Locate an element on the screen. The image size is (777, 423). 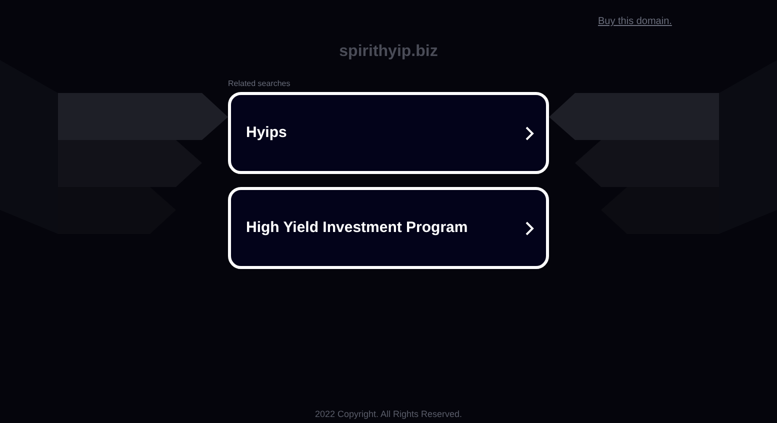
search-result-button: Hyips is located at coordinates (388, 133).